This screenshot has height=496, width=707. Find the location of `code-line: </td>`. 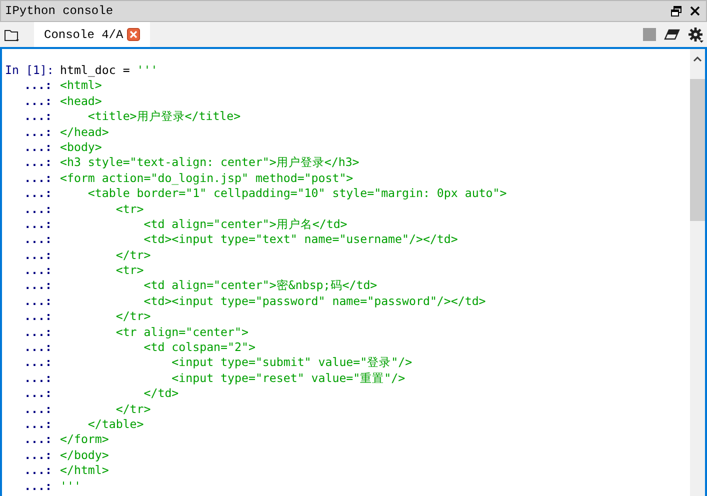

code-line: </td> is located at coordinates (160, 394).